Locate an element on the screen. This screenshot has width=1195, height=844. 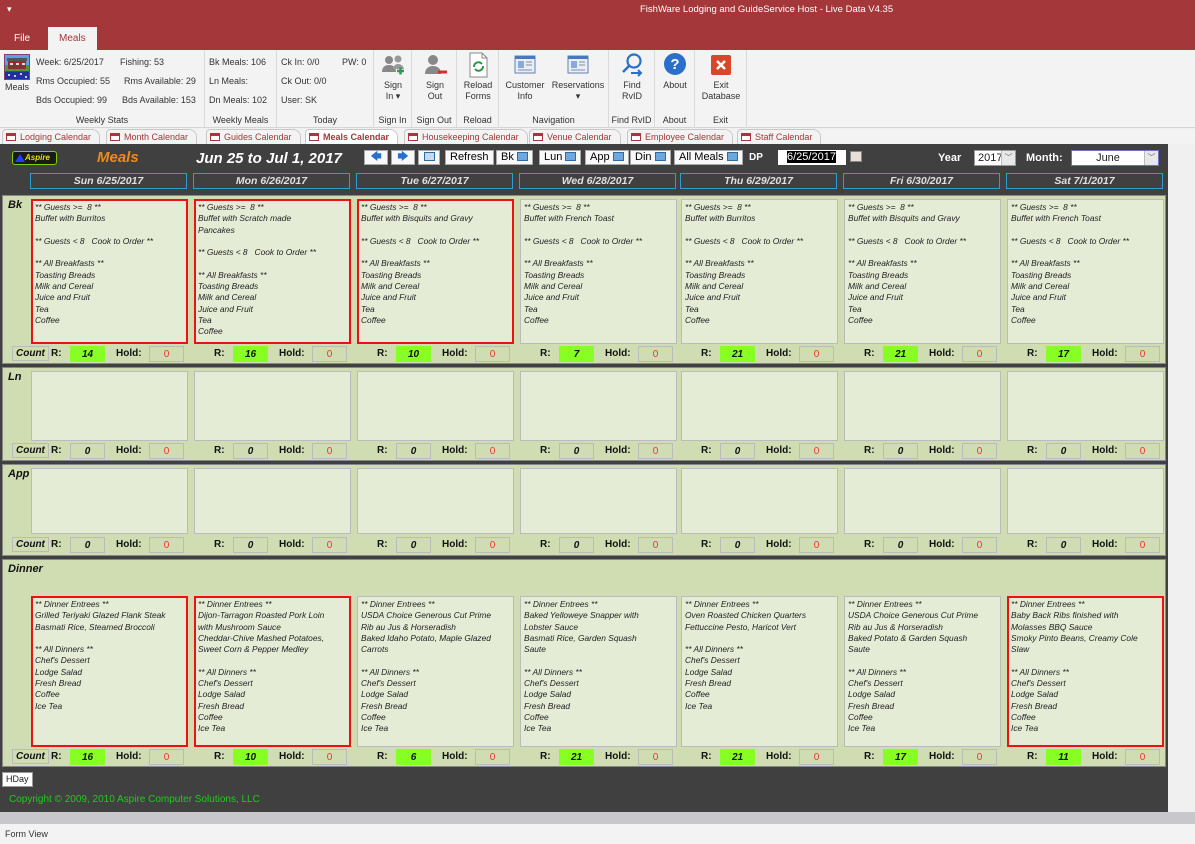
find-rvid-button: Find RvID is located at coordinates (632, 77).